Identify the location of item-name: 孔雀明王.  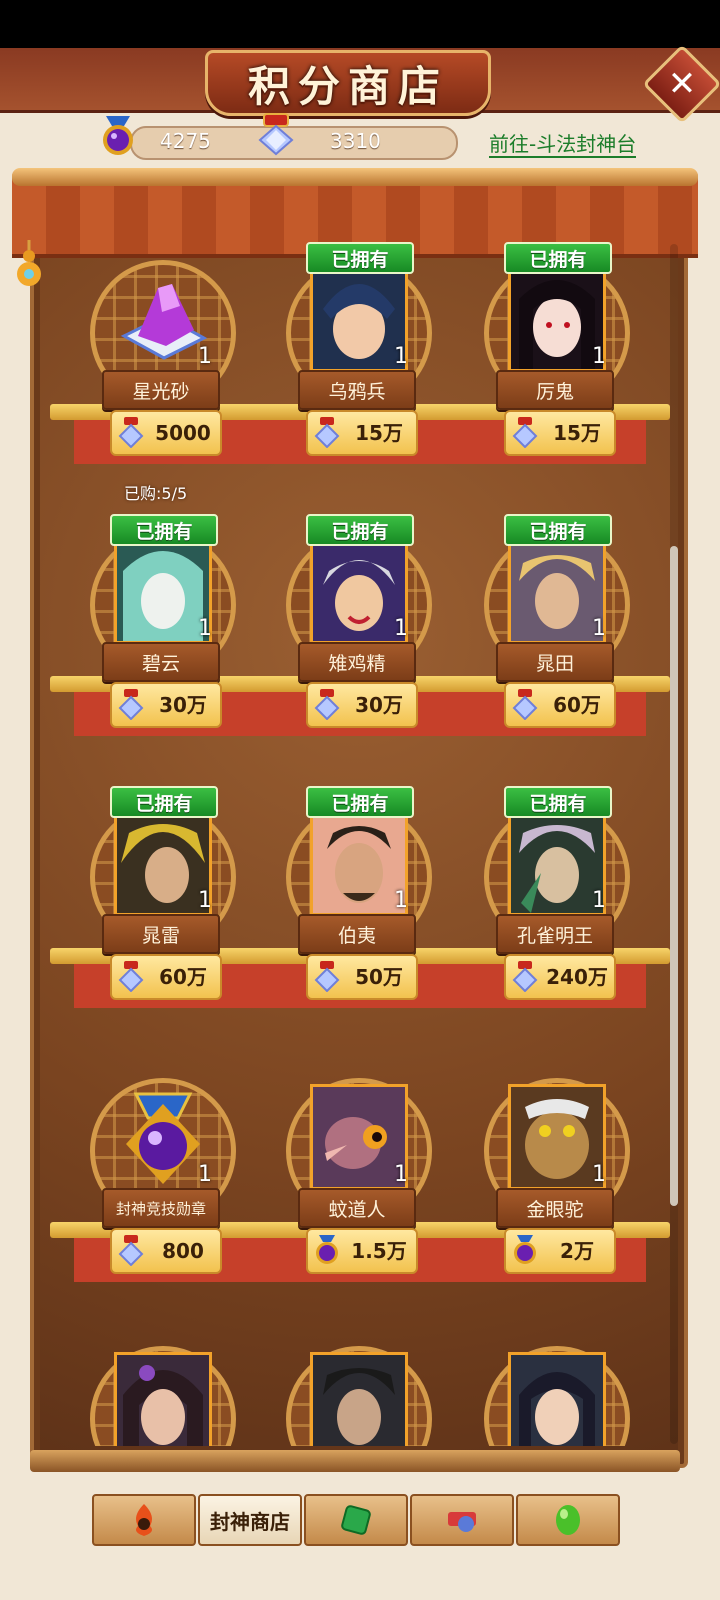
(555, 934).